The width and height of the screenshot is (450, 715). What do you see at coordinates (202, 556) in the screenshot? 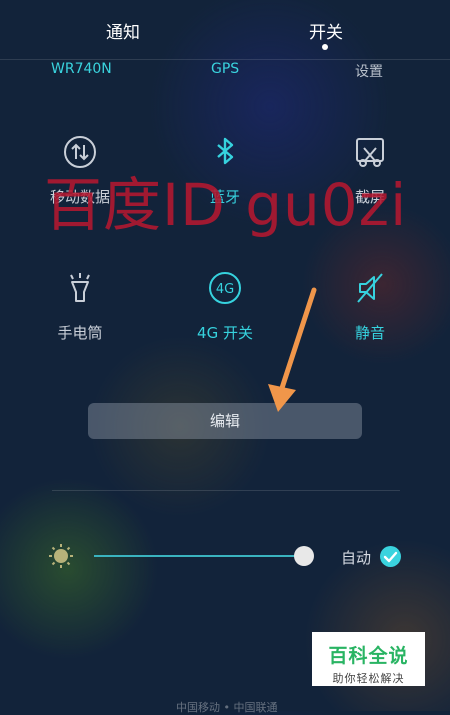
I see `brightness-slider-track` at bounding box center [202, 556].